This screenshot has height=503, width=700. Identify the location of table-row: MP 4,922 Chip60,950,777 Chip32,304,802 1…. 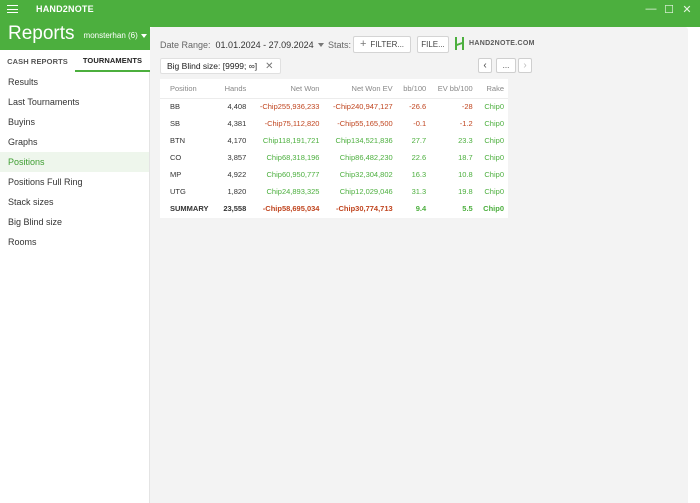
(334, 174).